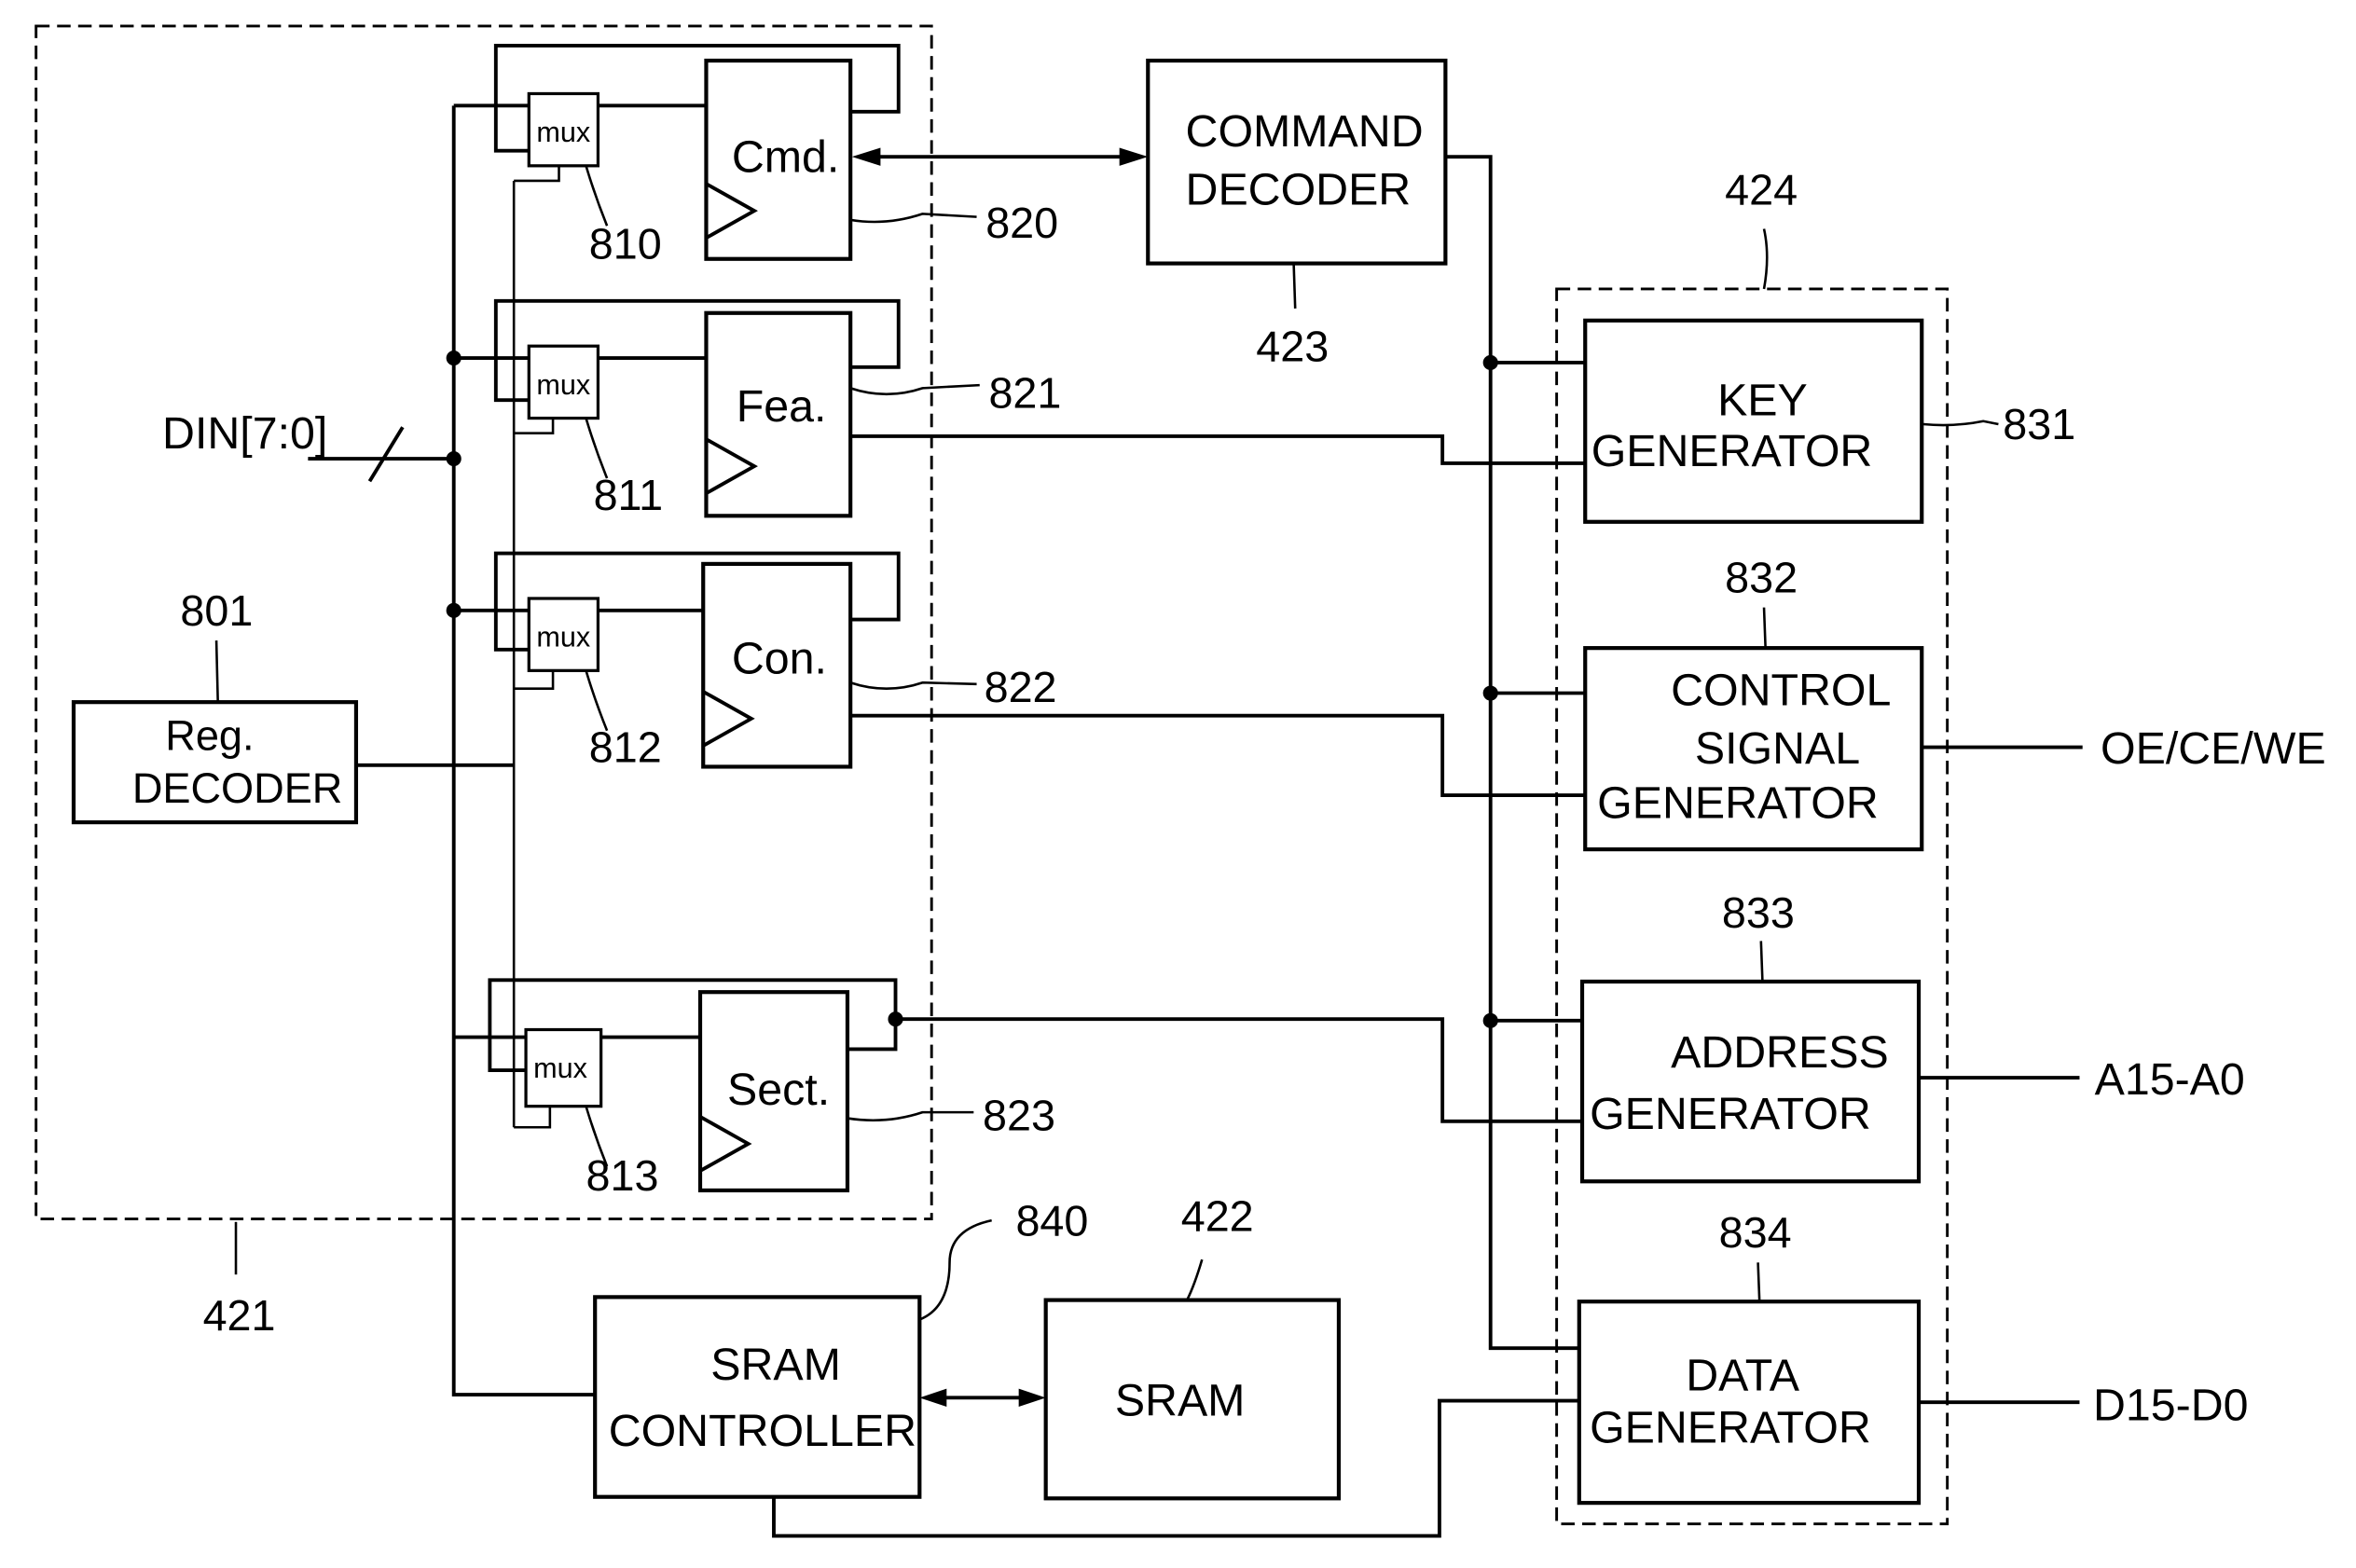 This screenshot has width=2356, height=1568. What do you see at coordinates (244, 433) in the screenshot?
I see `din-label: DIN[7:0]` at bounding box center [244, 433].